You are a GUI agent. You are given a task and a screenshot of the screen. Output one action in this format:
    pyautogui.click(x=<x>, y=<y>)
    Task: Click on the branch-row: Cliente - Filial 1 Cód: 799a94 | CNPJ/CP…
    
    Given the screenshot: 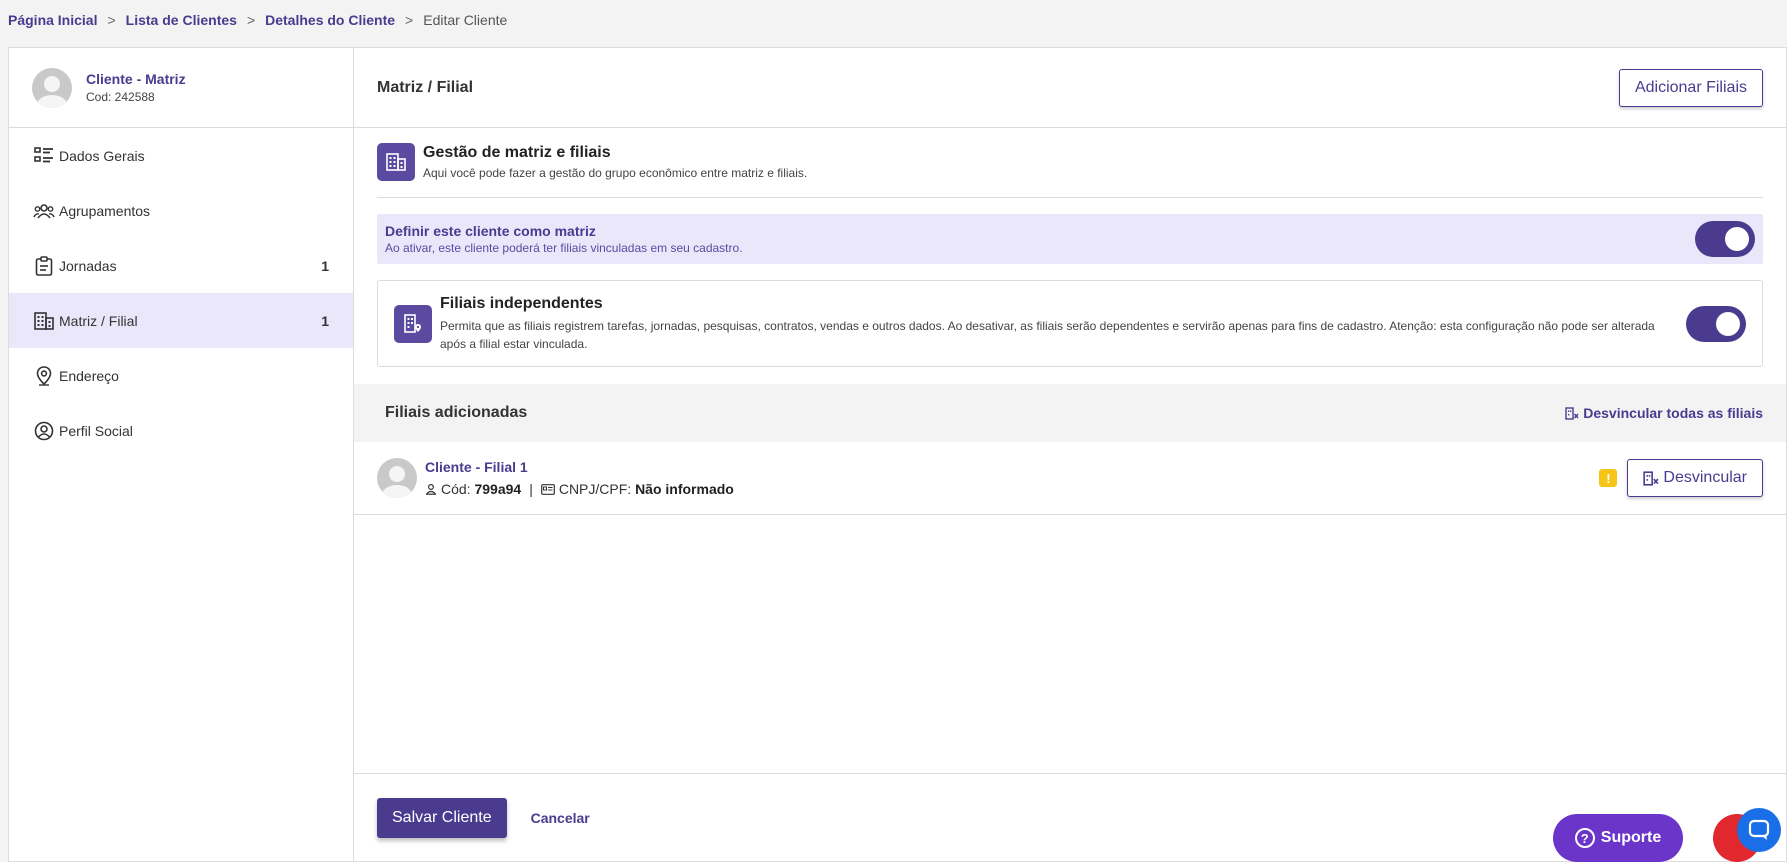 What is the action you would take?
    pyautogui.click(x=1070, y=478)
    